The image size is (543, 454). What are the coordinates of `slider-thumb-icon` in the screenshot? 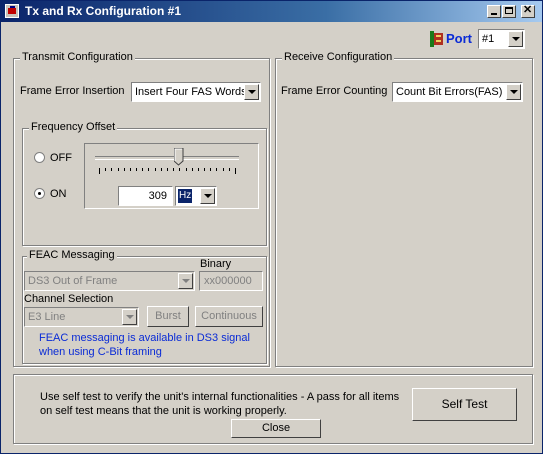 It's located at (178, 156).